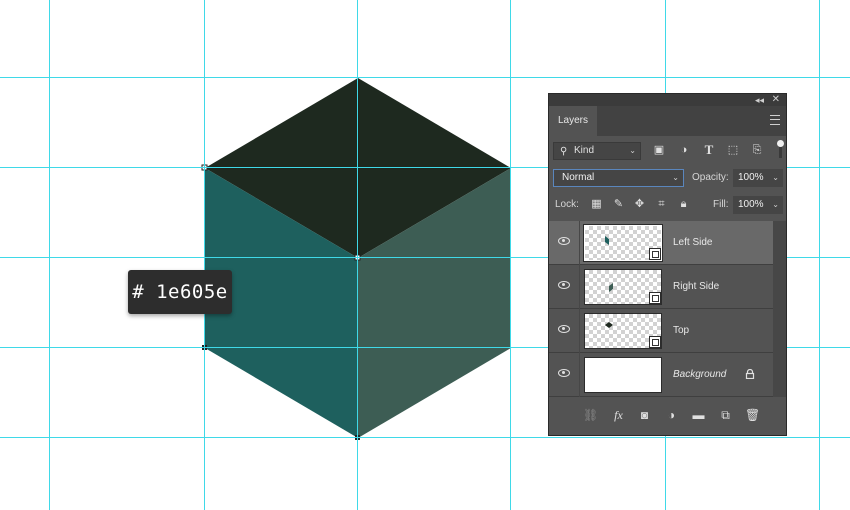 The image size is (850, 510). What do you see at coordinates (180, 292) in the screenshot?
I see `color-hex-tooltip: # 1e605e` at bounding box center [180, 292].